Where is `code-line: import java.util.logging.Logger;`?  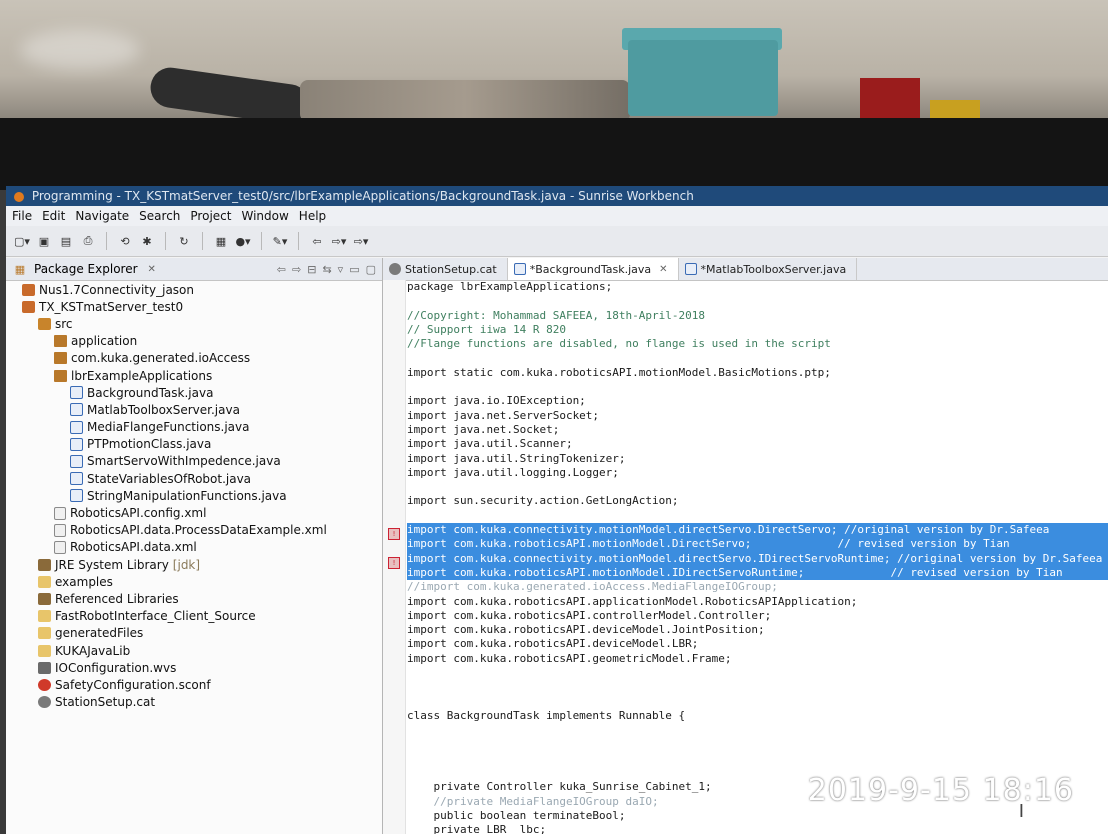 code-line: import java.util.logging.Logger; is located at coordinates (513, 472).